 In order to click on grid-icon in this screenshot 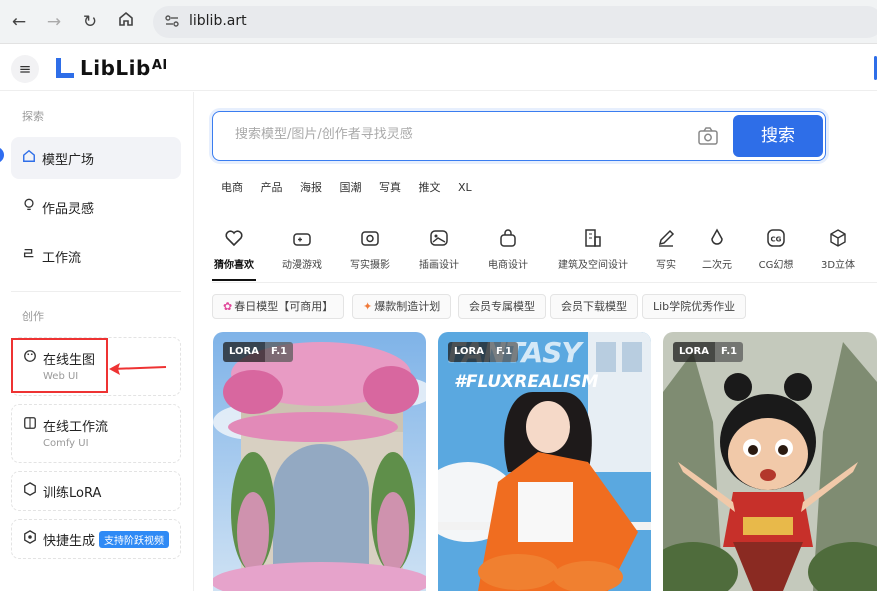, I will do `click(30, 425)`.